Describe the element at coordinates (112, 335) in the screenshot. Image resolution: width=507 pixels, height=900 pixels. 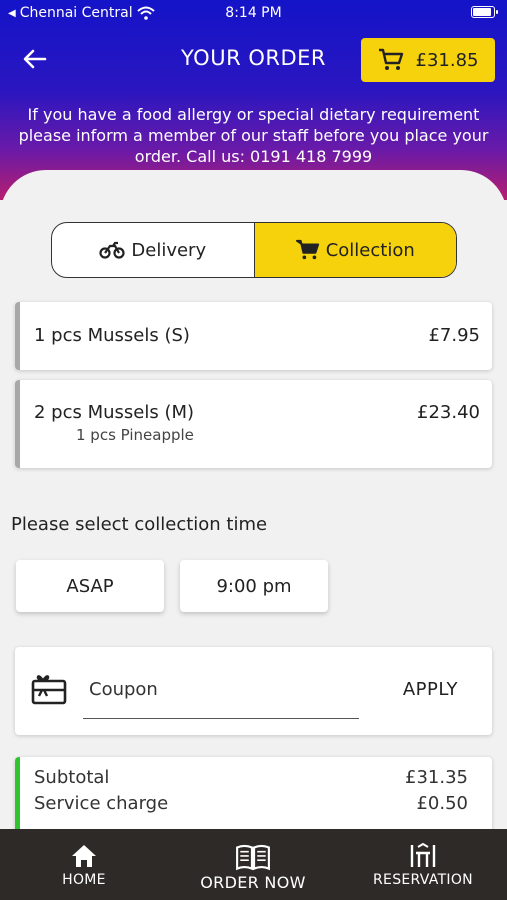
I see `item-name: 1 pcs Mussels (S)` at that location.